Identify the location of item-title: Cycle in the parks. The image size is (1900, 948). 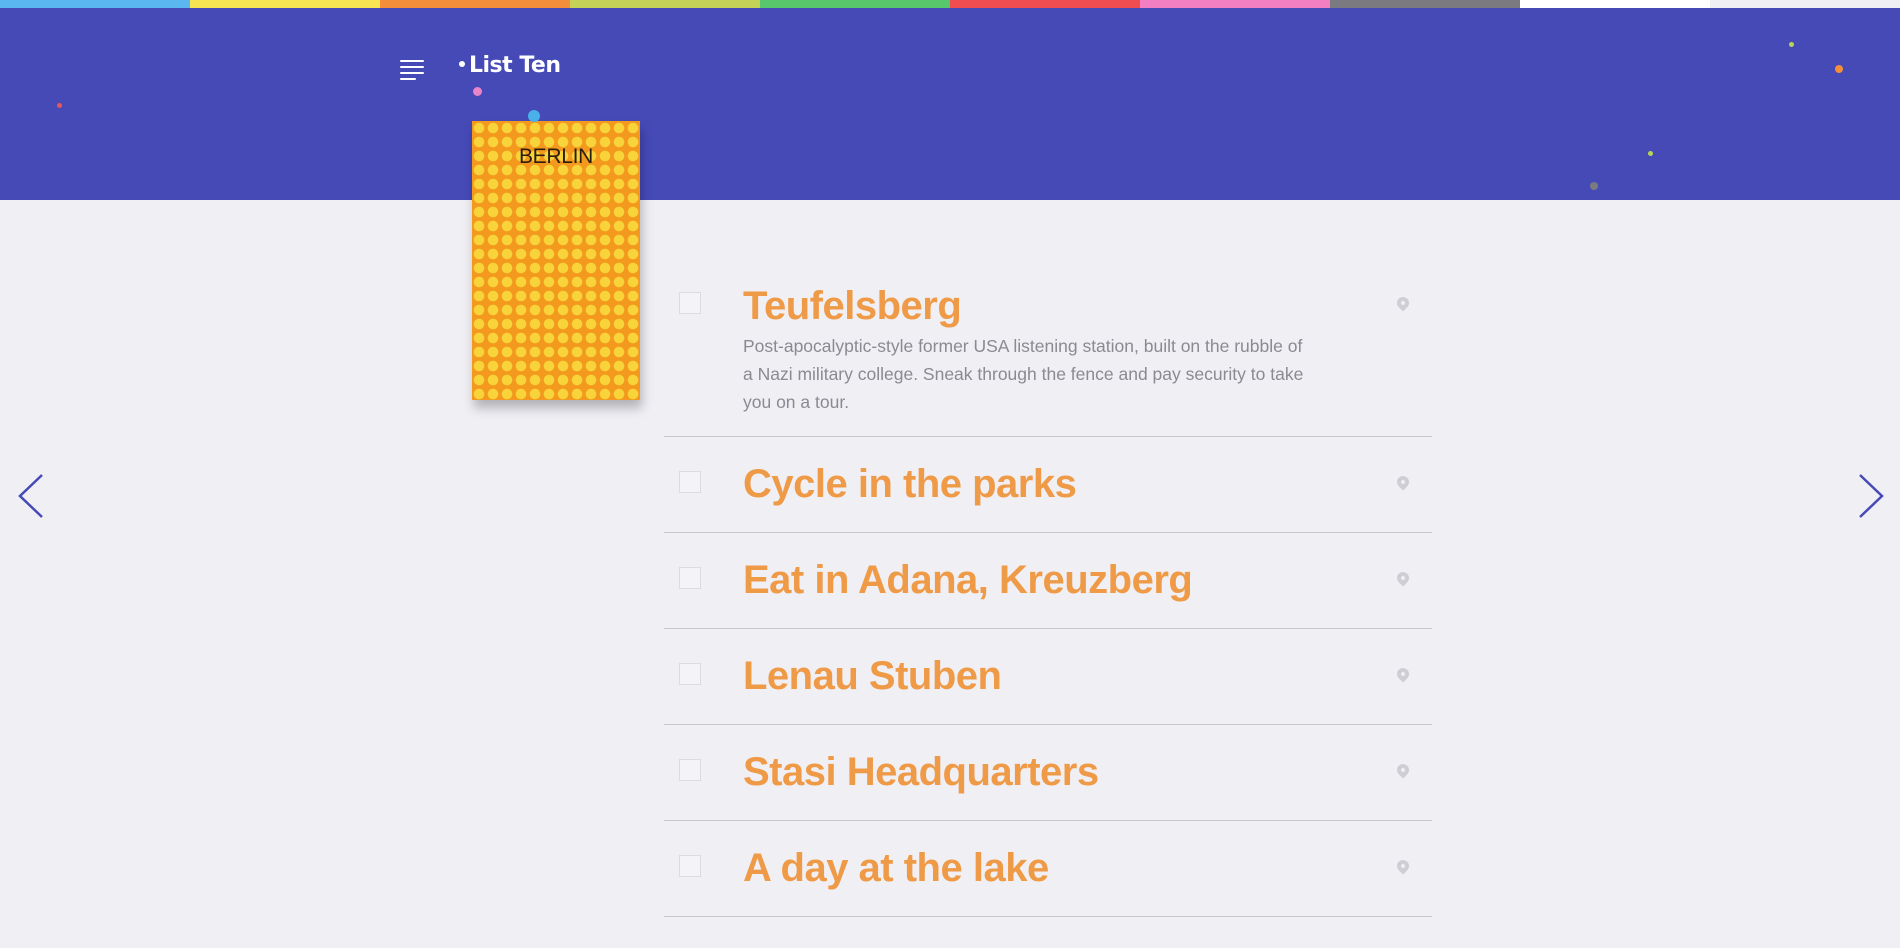
(910, 484).